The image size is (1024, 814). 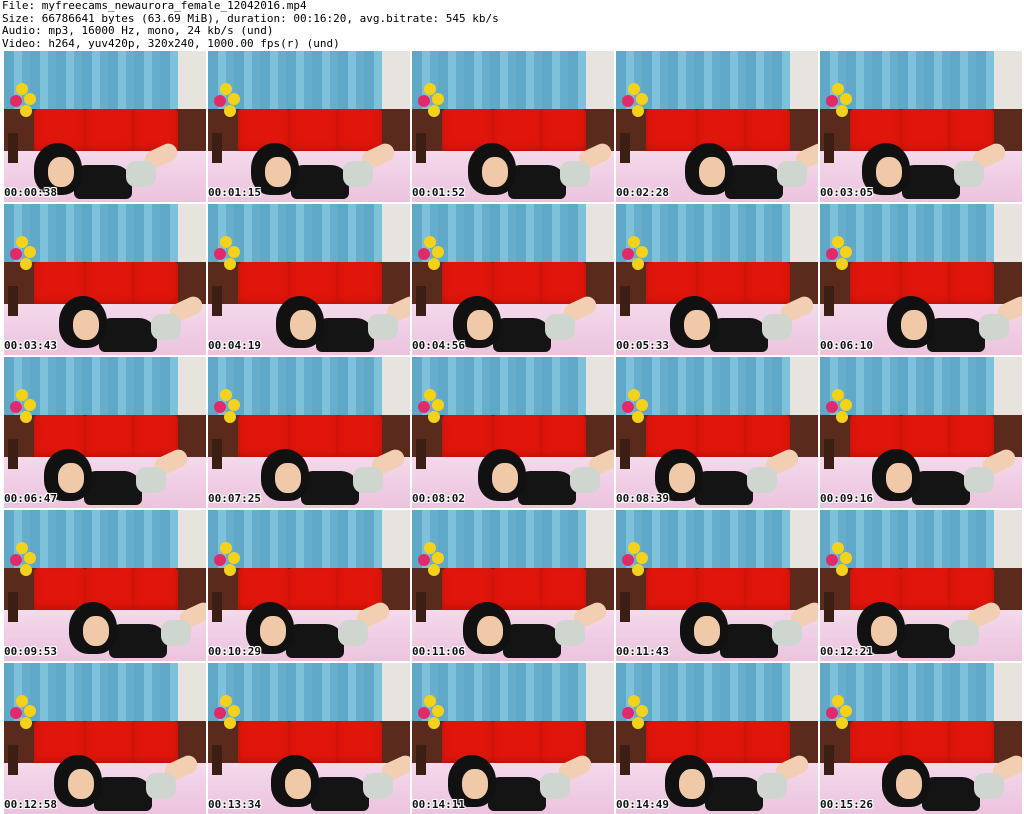 What do you see at coordinates (642, 804) in the screenshot?
I see `thumbnail-timestamp: 00:14:49` at bounding box center [642, 804].